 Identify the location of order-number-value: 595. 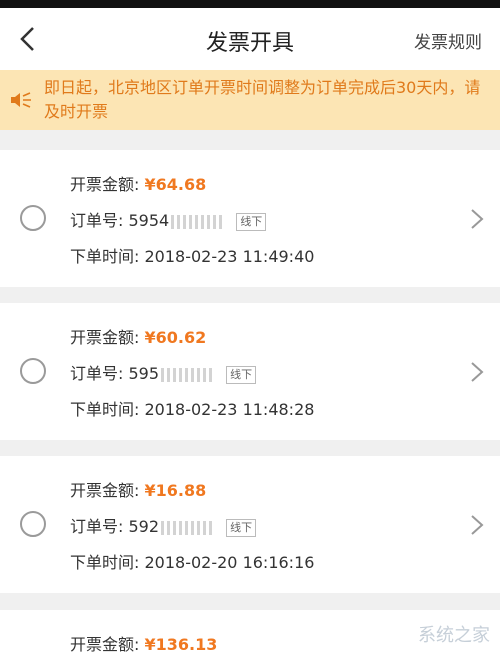
(144, 373).